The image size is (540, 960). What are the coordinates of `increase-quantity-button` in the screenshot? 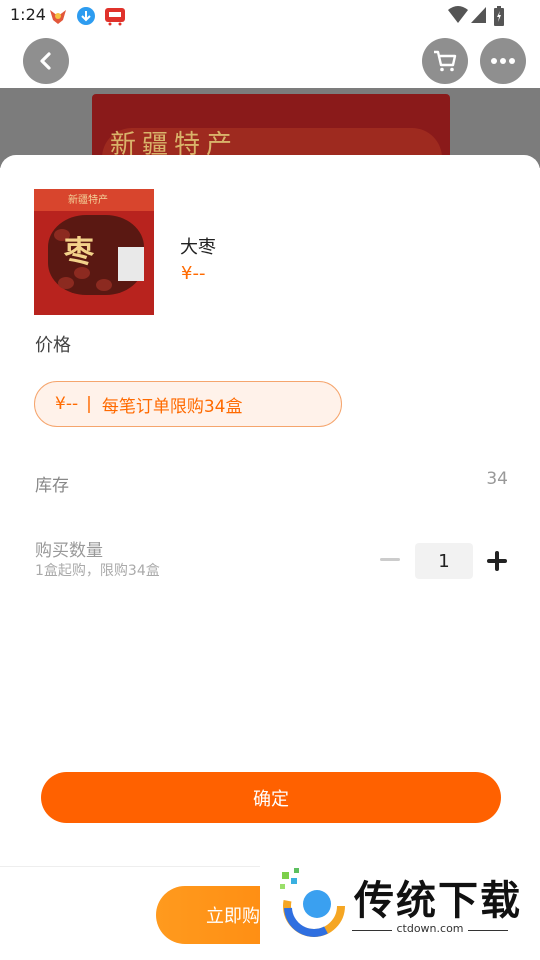 It's located at (497, 561).